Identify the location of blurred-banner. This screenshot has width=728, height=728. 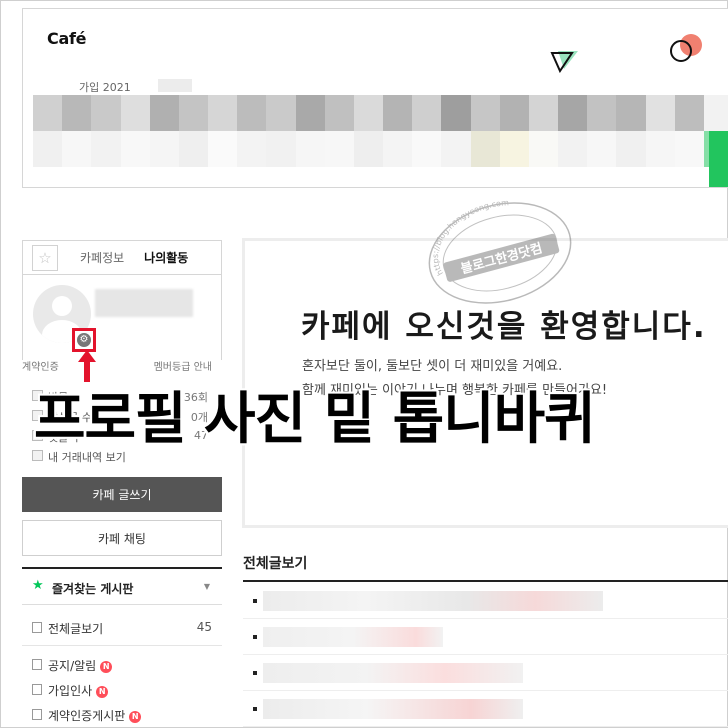
(380, 131).